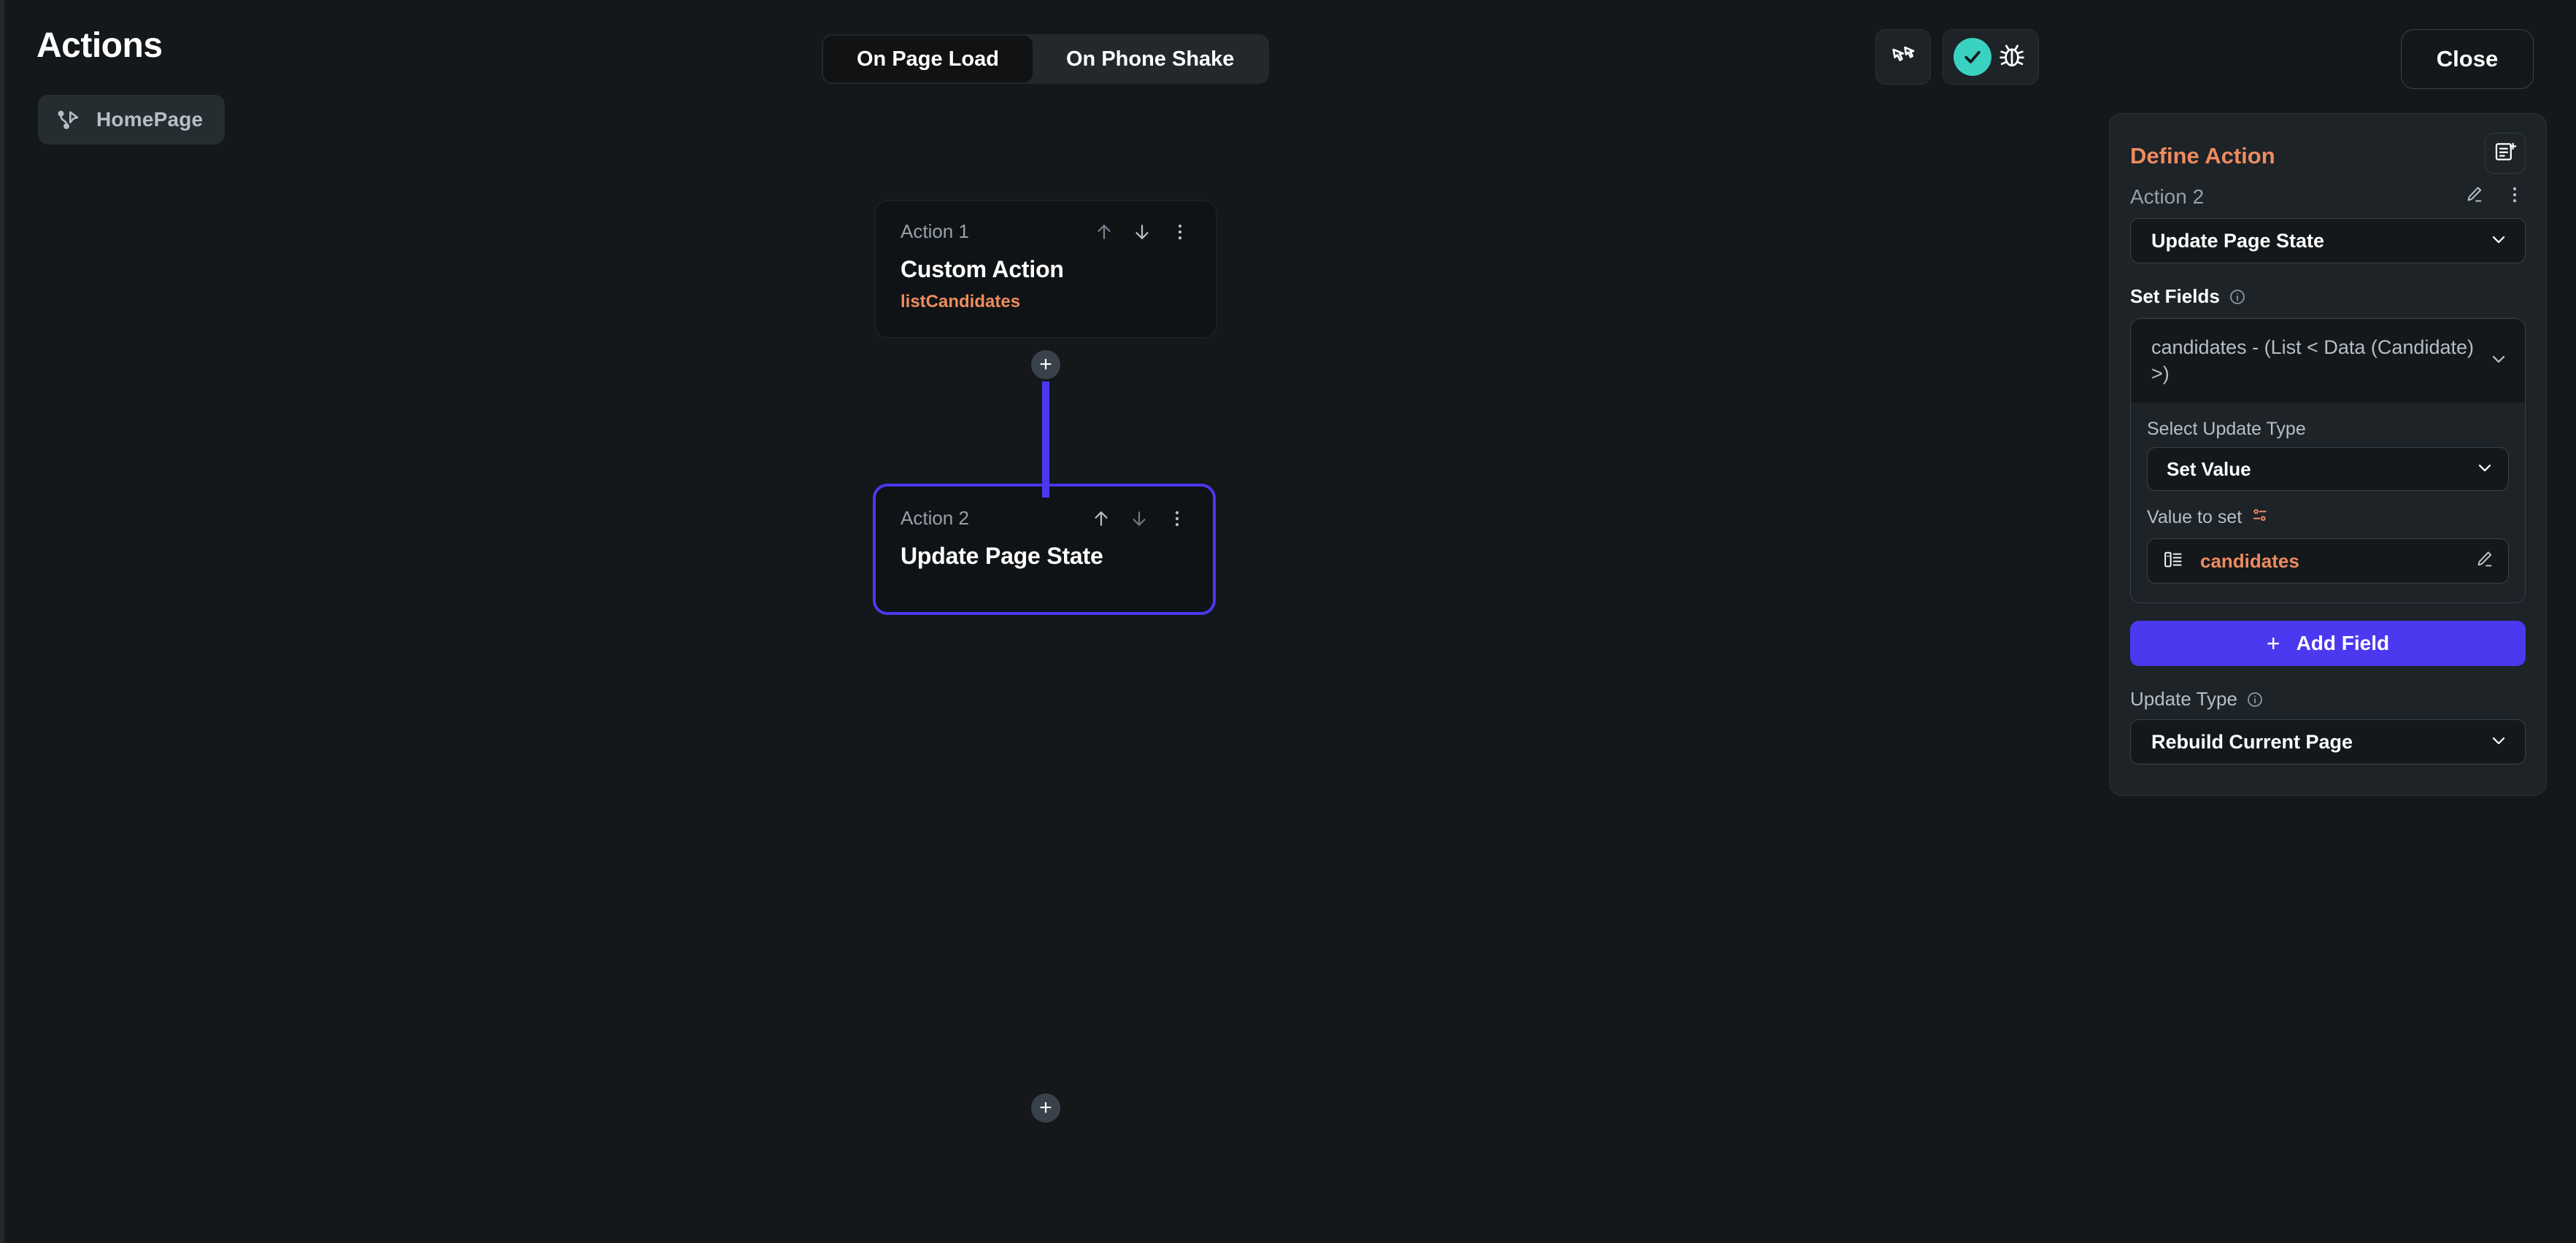 This screenshot has width=2576, height=1243. I want to click on update-type-text: Update Type, so click(2183, 699).